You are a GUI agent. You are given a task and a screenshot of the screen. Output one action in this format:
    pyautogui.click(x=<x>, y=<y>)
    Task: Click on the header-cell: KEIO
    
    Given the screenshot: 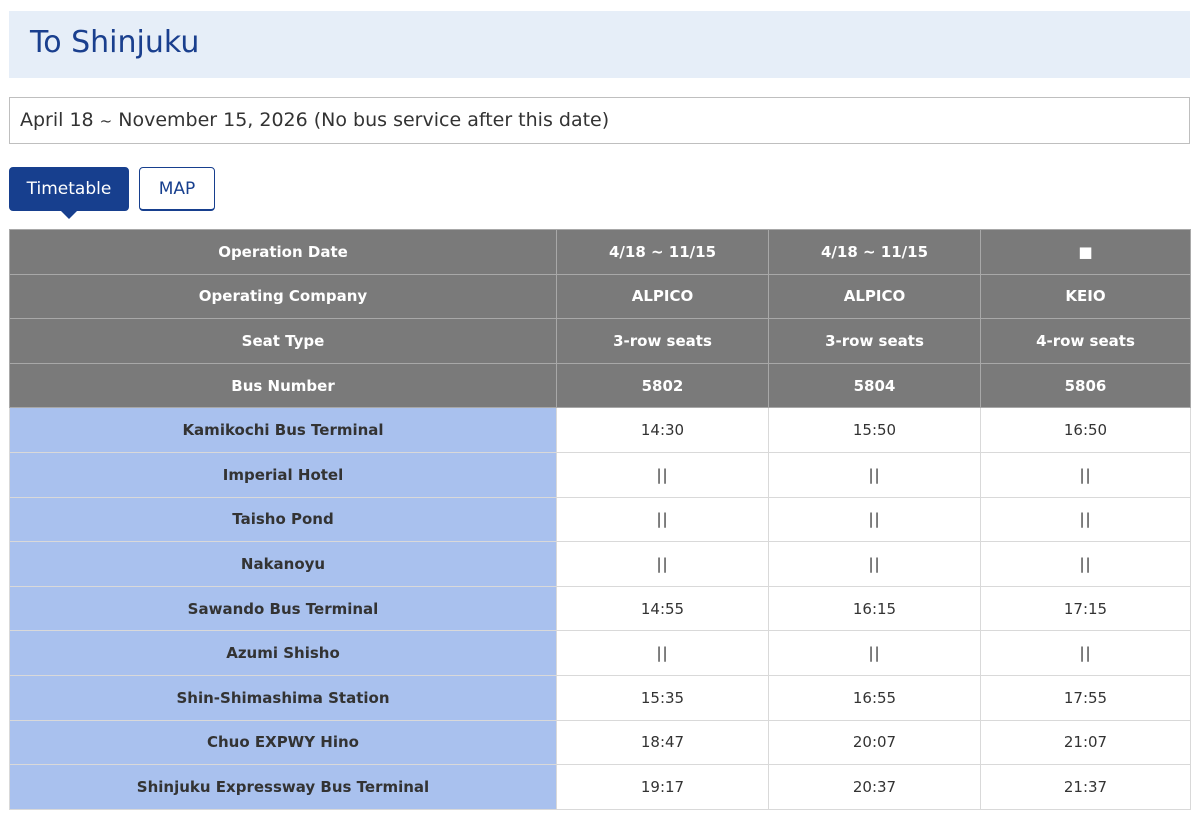 What is the action you would take?
    pyautogui.click(x=1085, y=296)
    